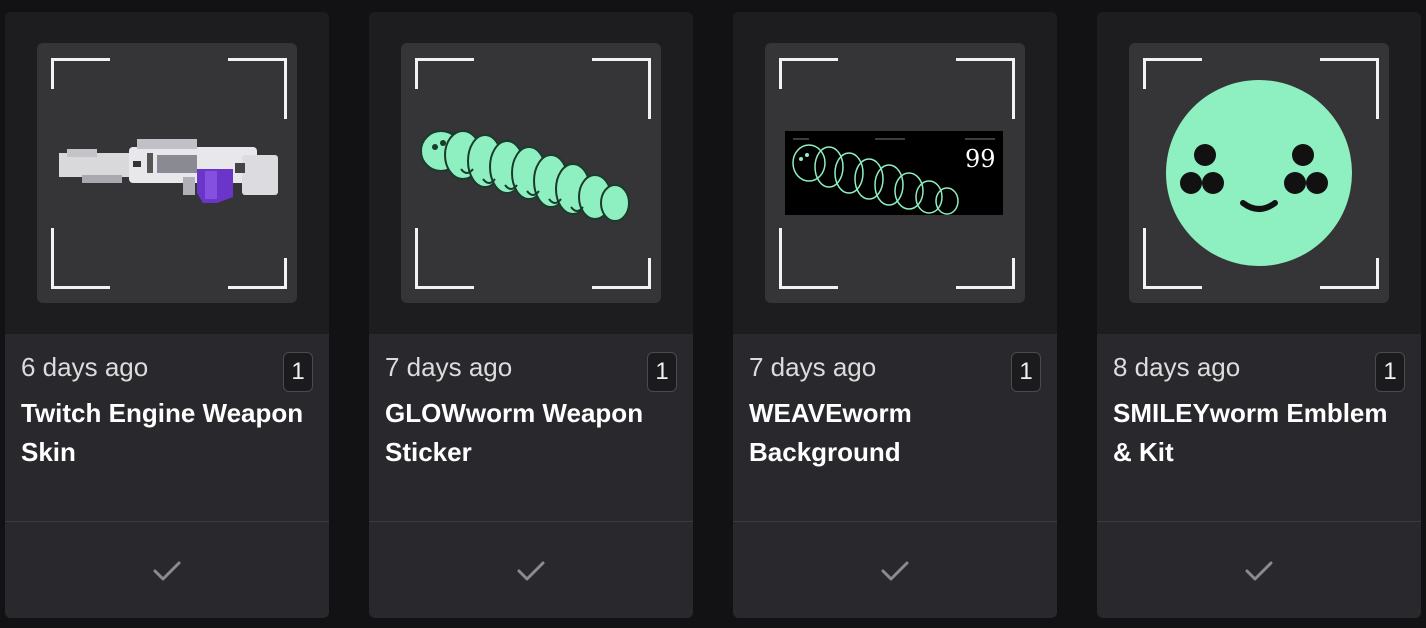 This screenshot has height=628, width=1426. What do you see at coordinates (162, 432) in the screenshot?
I see `item-title: Twitch Engine Weapon Skin` at bounding box center [162, 432].